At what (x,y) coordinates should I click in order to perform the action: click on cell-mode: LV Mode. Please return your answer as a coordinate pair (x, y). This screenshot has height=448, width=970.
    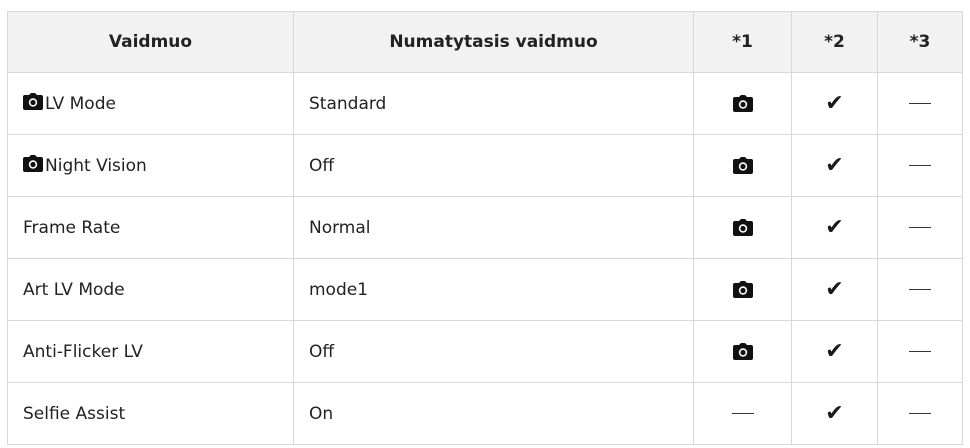
    Looking at the image, I should click on (150, 103).